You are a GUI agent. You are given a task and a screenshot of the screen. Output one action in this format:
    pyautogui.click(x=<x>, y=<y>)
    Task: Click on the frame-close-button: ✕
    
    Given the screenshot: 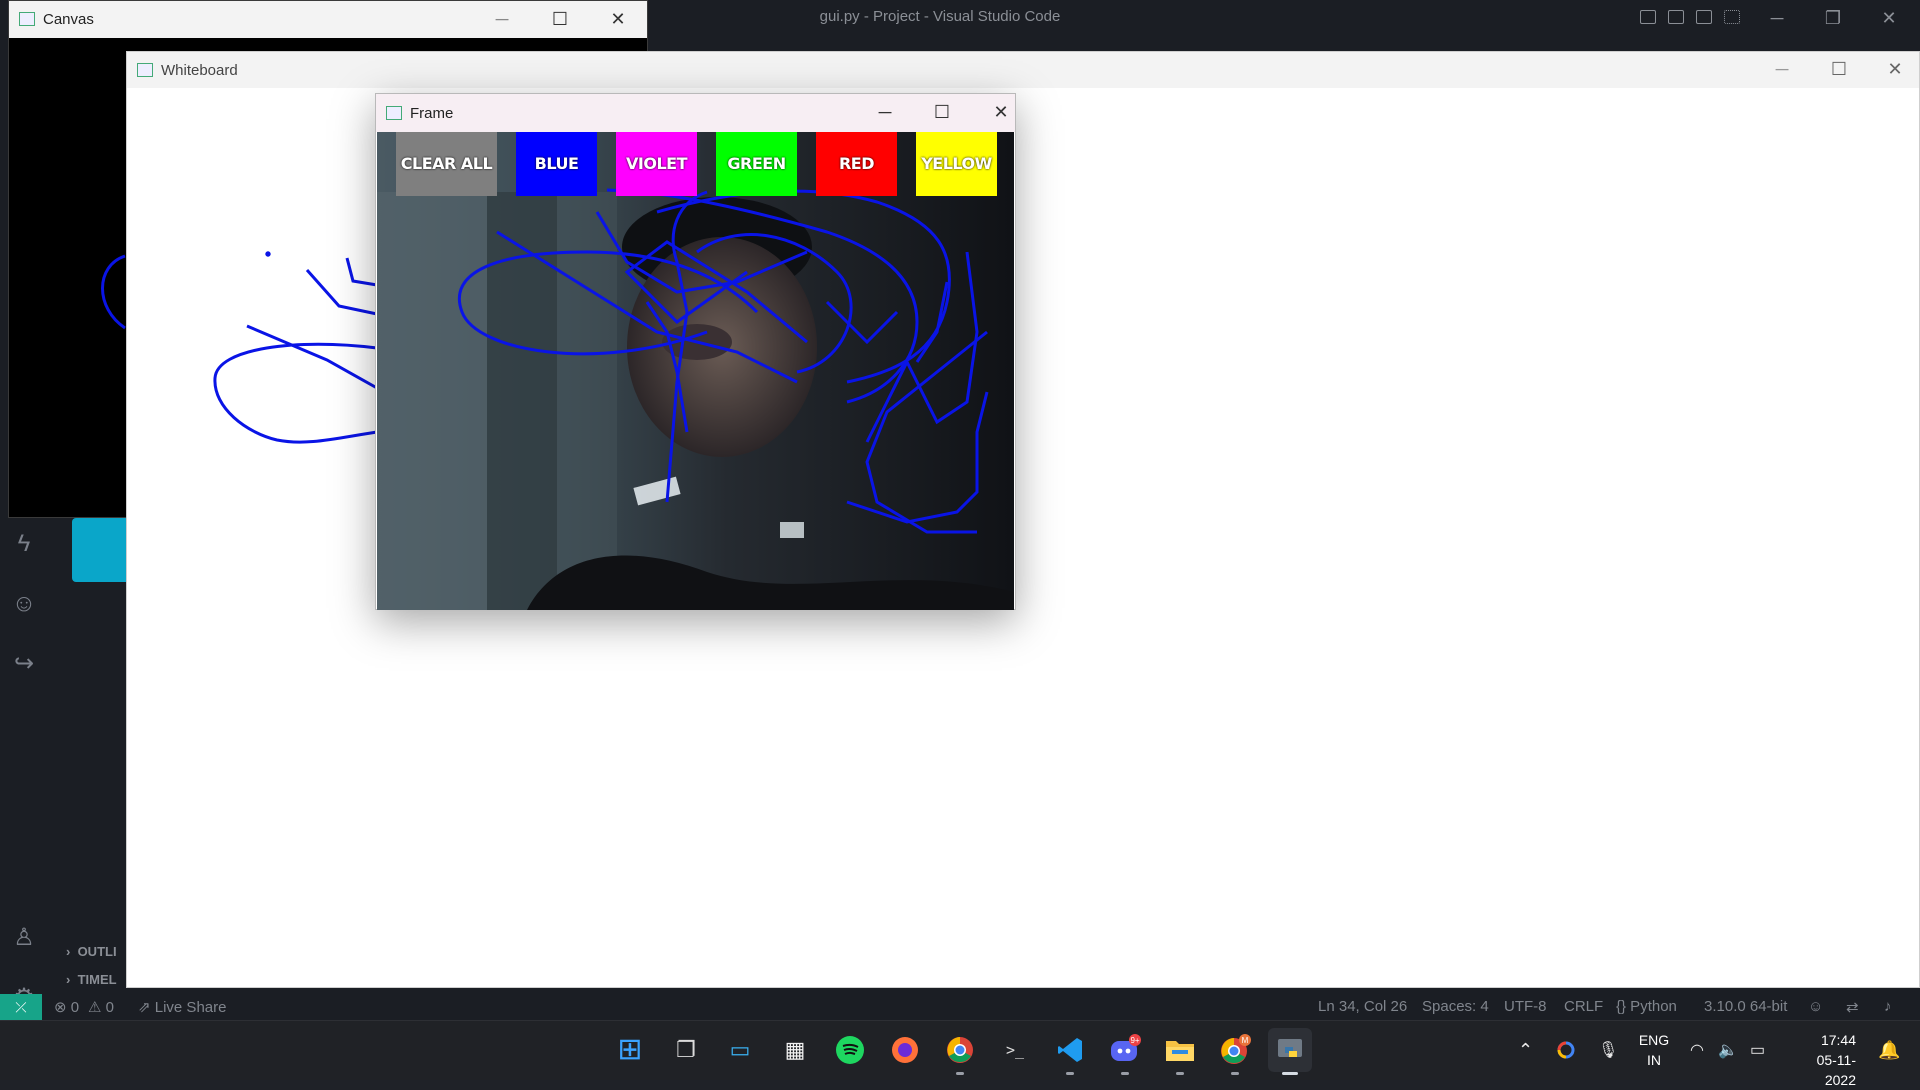 What is the action you would take?
    pyautogui.click(x=1001, y=112)
    